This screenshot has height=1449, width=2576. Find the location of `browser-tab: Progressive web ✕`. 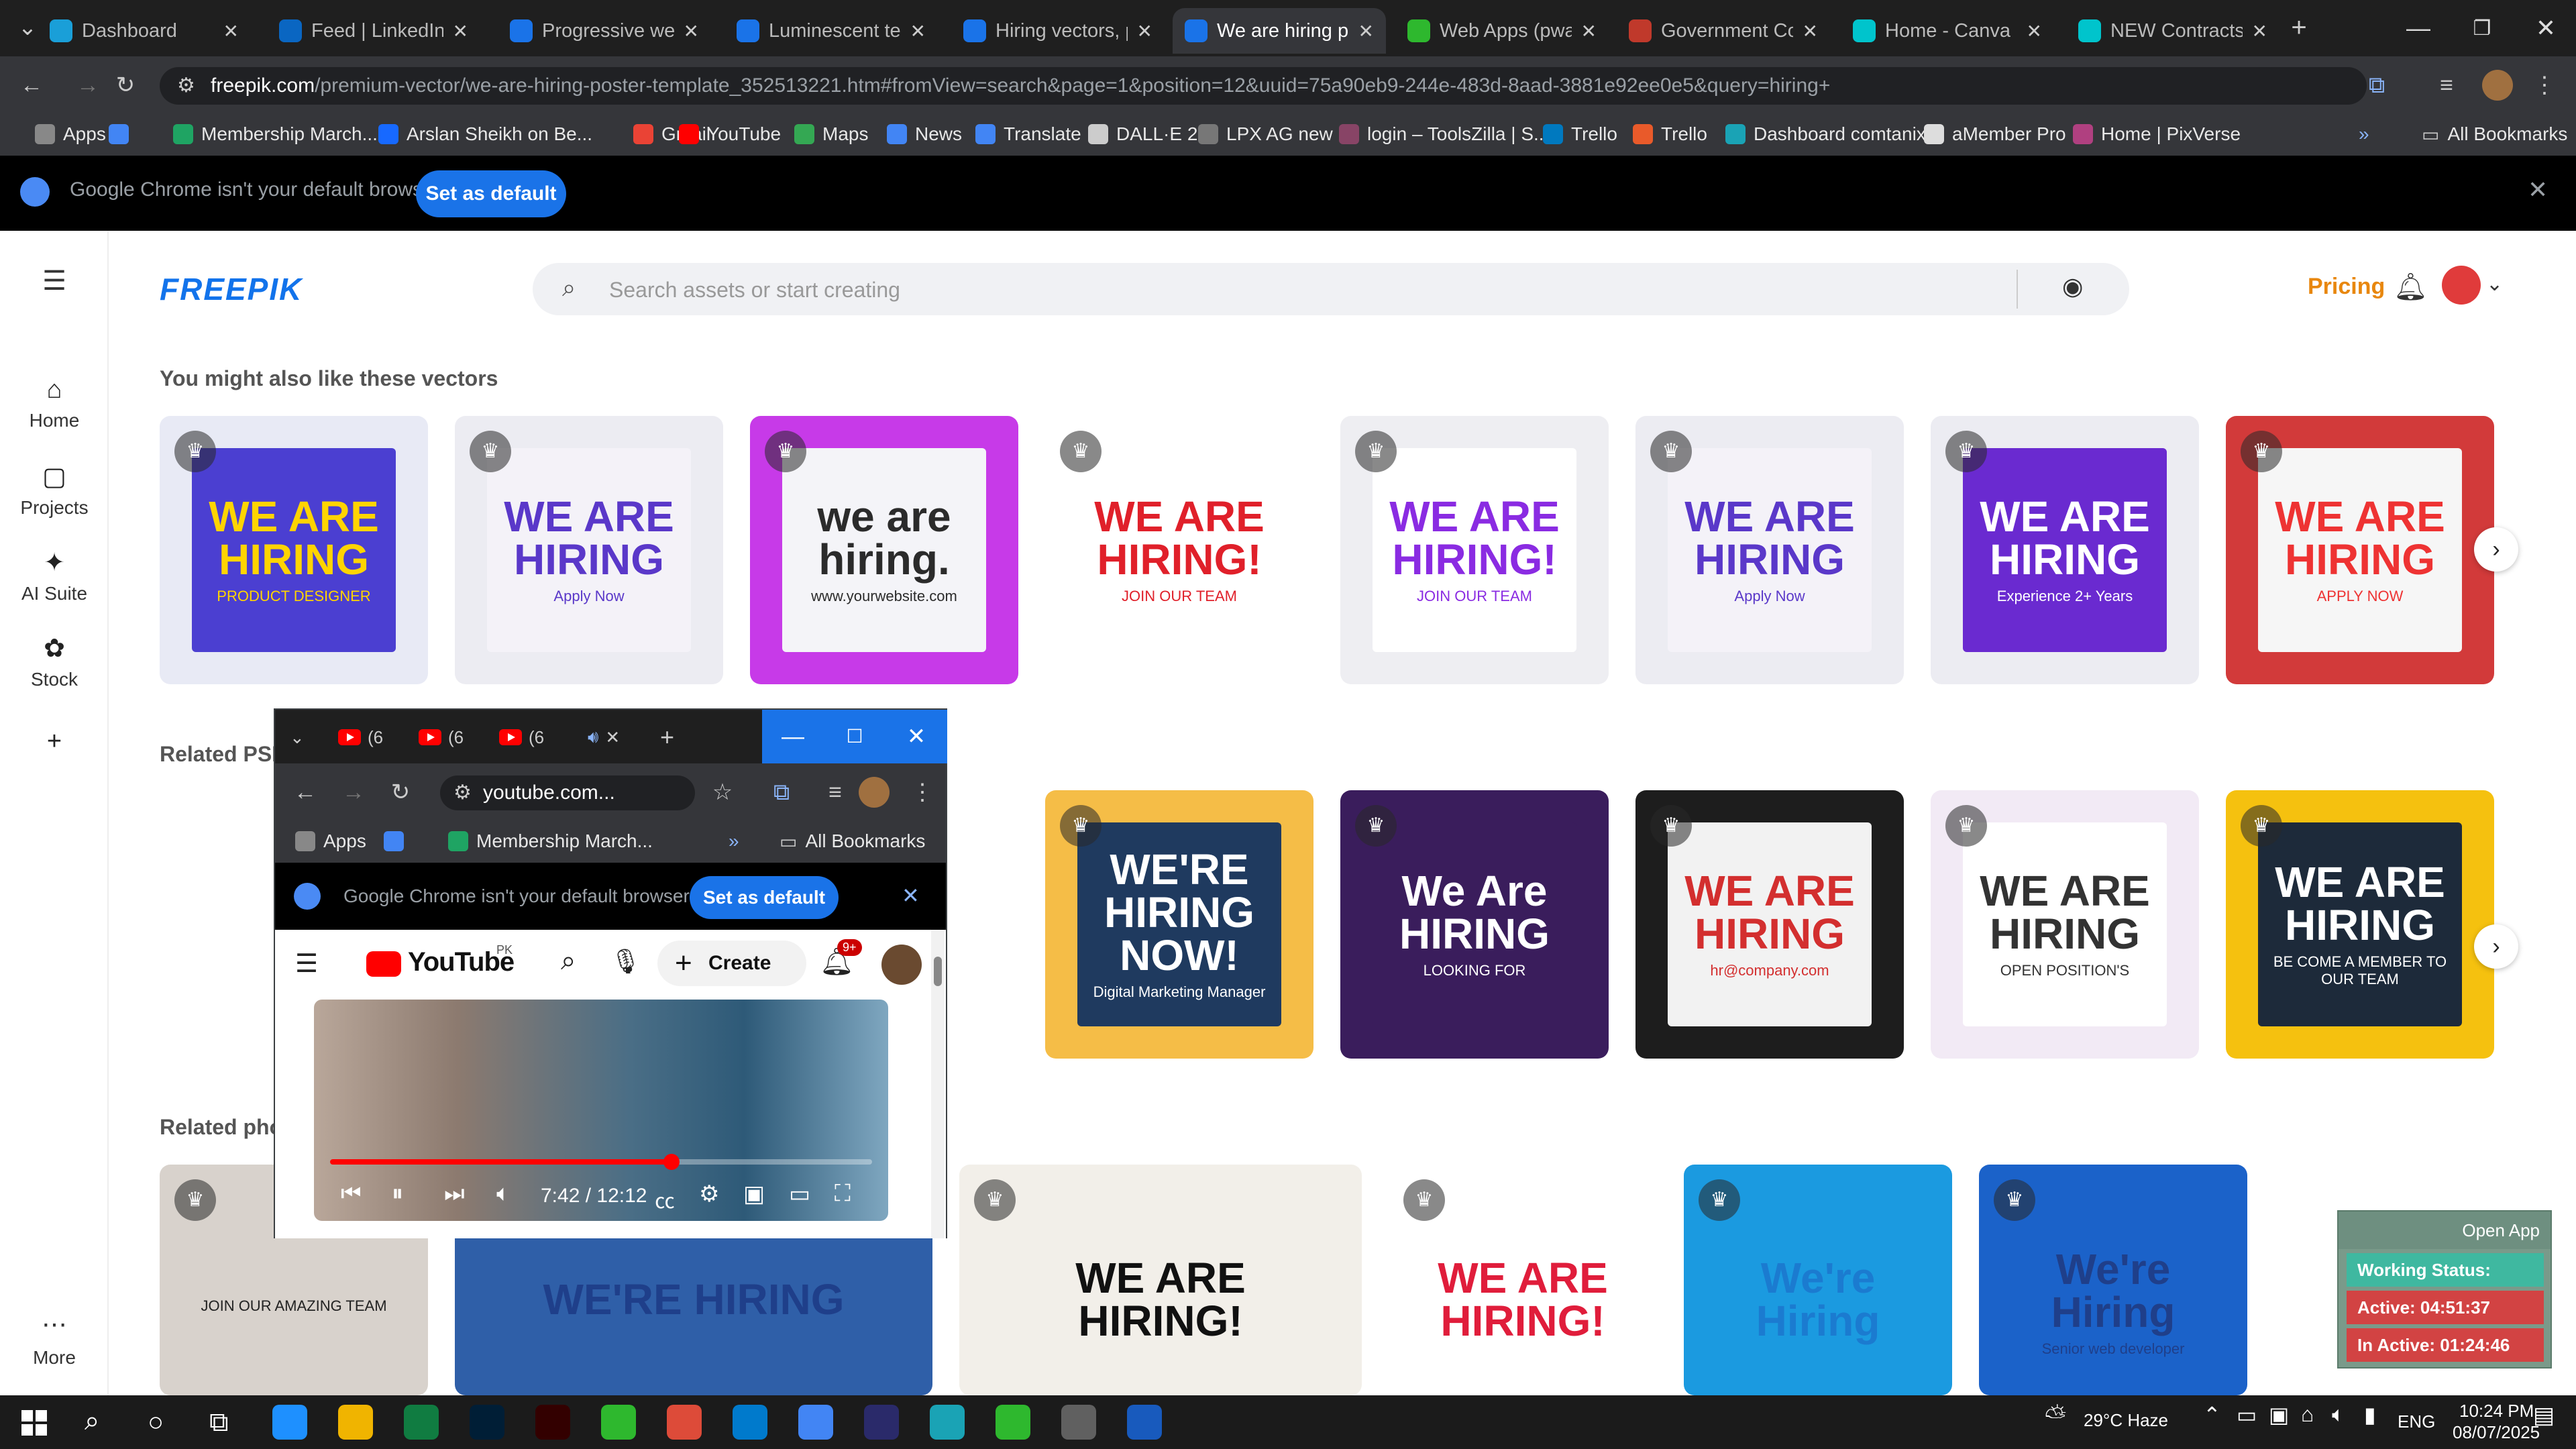

browser-tab: Progressive web ✕ is located at coordinates (604, 31).